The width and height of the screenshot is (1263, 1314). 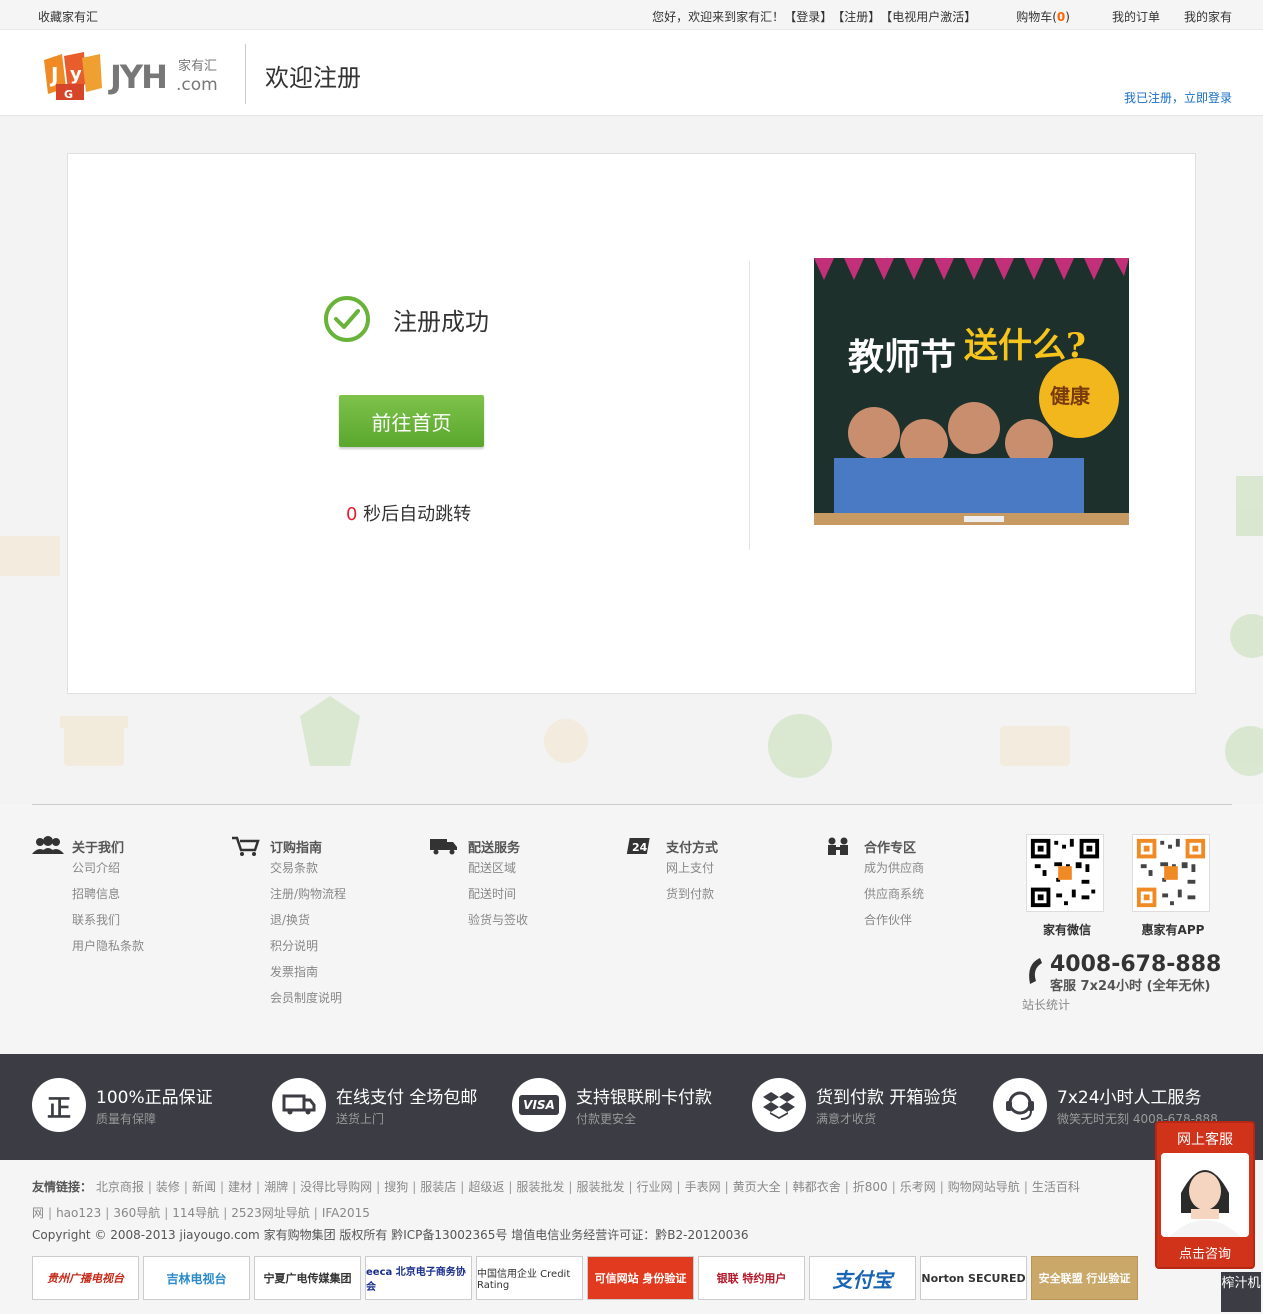 I want to click on go-home-button: 前往首页, so click(x=411, y=421).